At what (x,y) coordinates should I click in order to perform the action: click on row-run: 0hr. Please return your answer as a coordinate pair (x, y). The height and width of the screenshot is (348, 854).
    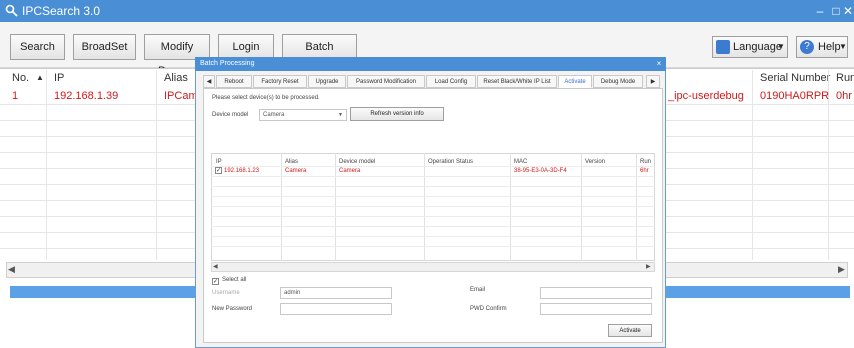
    Looking at the image, I should click on (844, 96).